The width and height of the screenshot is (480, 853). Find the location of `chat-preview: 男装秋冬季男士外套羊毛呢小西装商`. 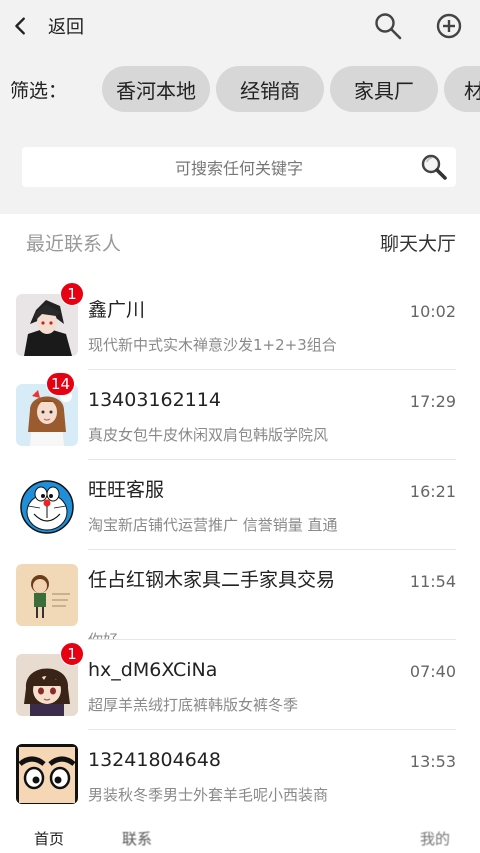

chat-preview: 男装秋冬季男士外套羊毛呢小西装商 is located at coordinates (208, 795).